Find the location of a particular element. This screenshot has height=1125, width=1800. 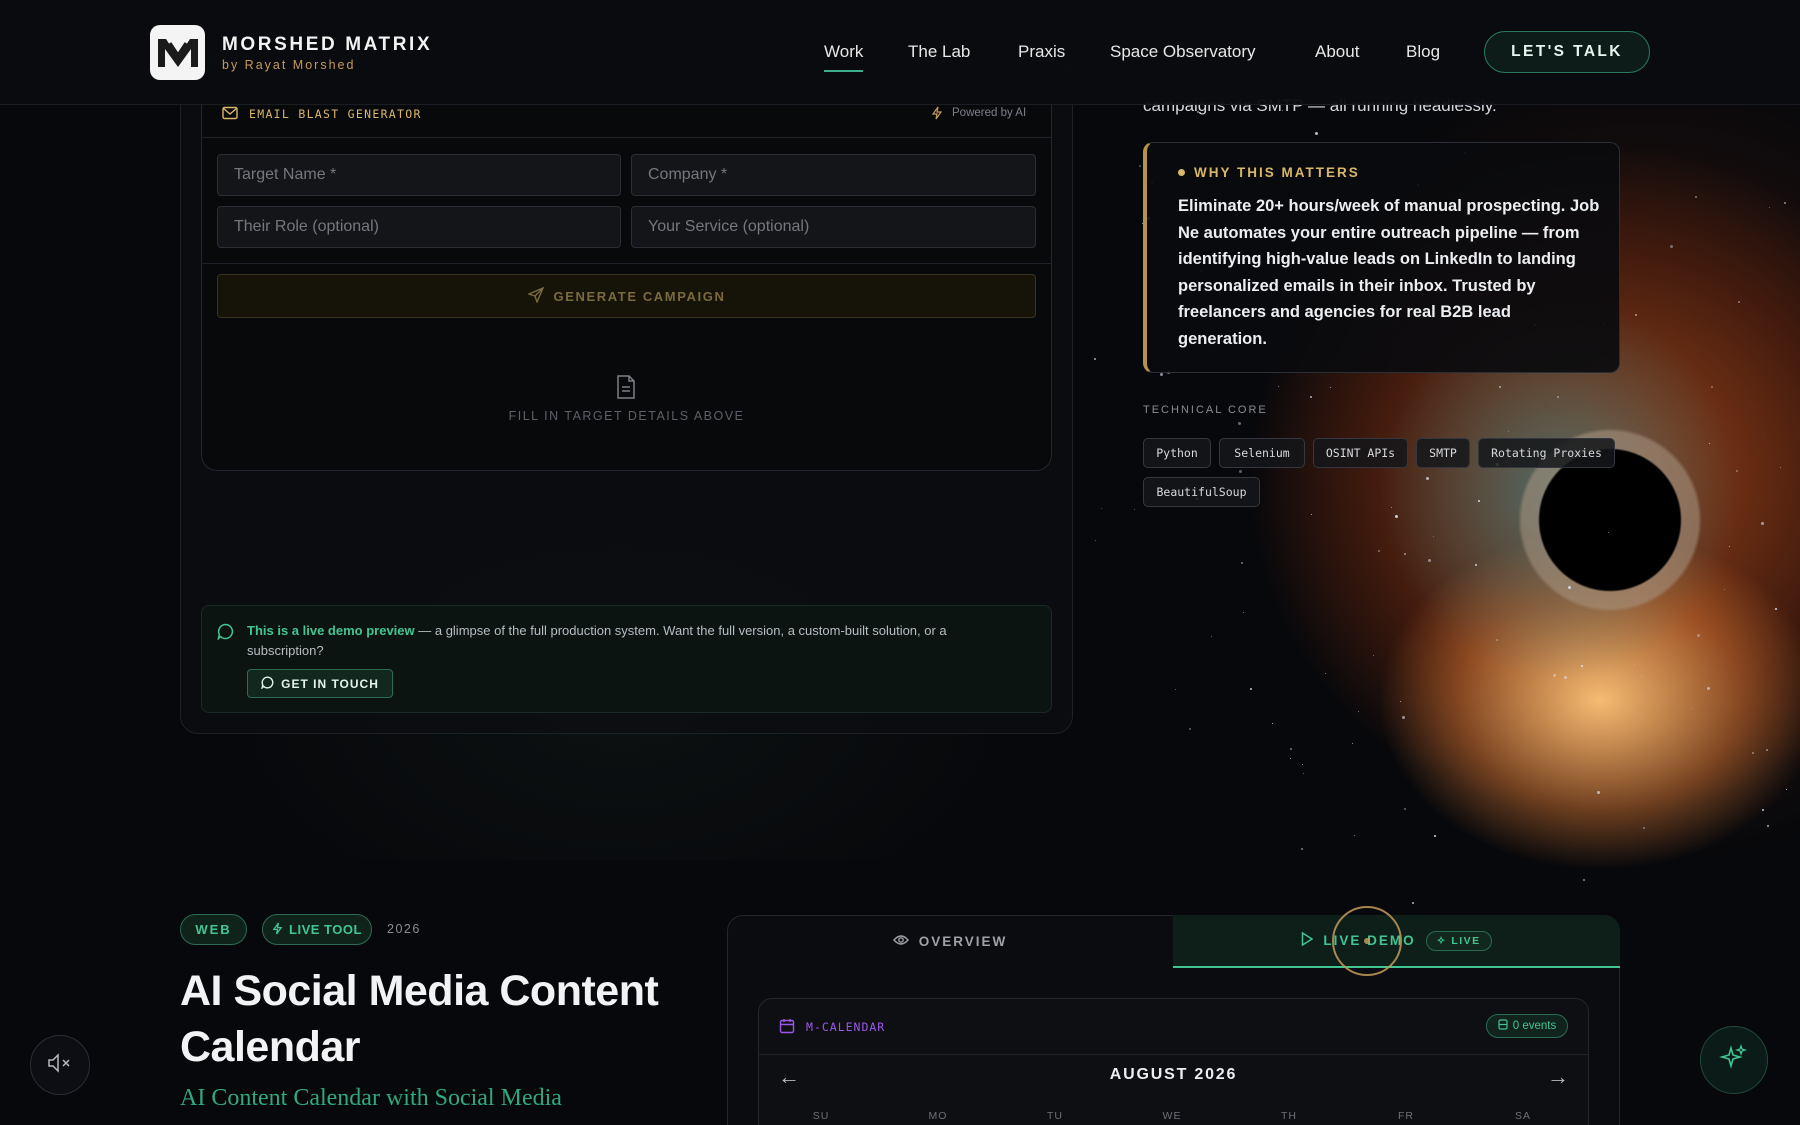

sparkles-icon is located at coordinates (1734, 1060).